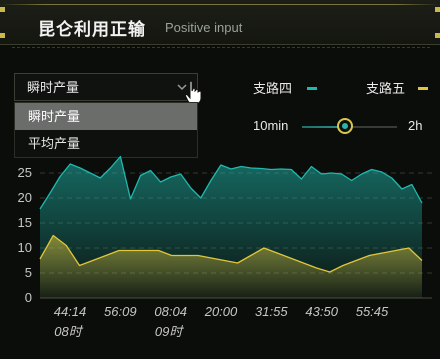 The image size is (440, 359). I want to click on corner-ornament-bottom-left, so click(2, 35).